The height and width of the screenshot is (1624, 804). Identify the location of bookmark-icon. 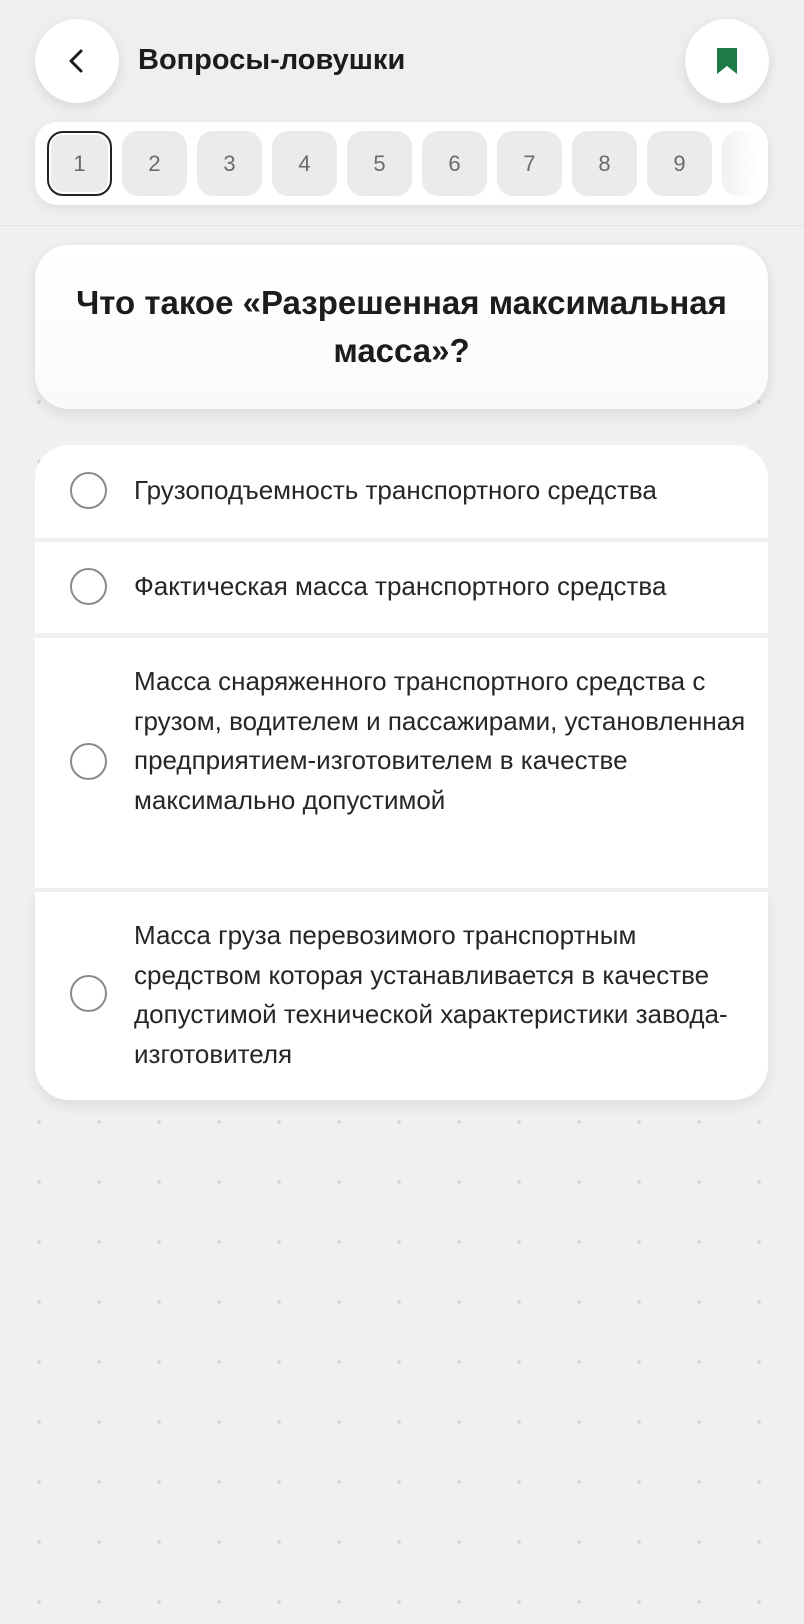
(727, 61).